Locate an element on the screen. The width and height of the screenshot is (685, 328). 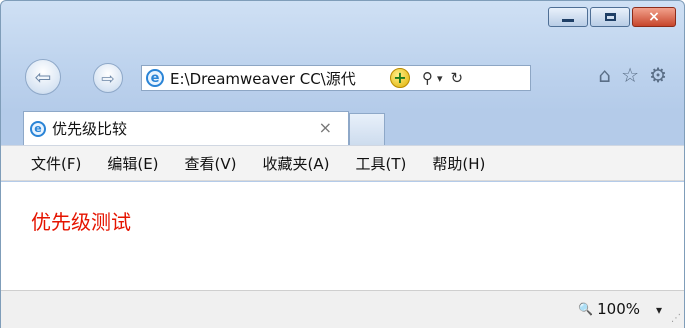
address-dropdown-icon: ▾ is located at coordinates (440, 78).